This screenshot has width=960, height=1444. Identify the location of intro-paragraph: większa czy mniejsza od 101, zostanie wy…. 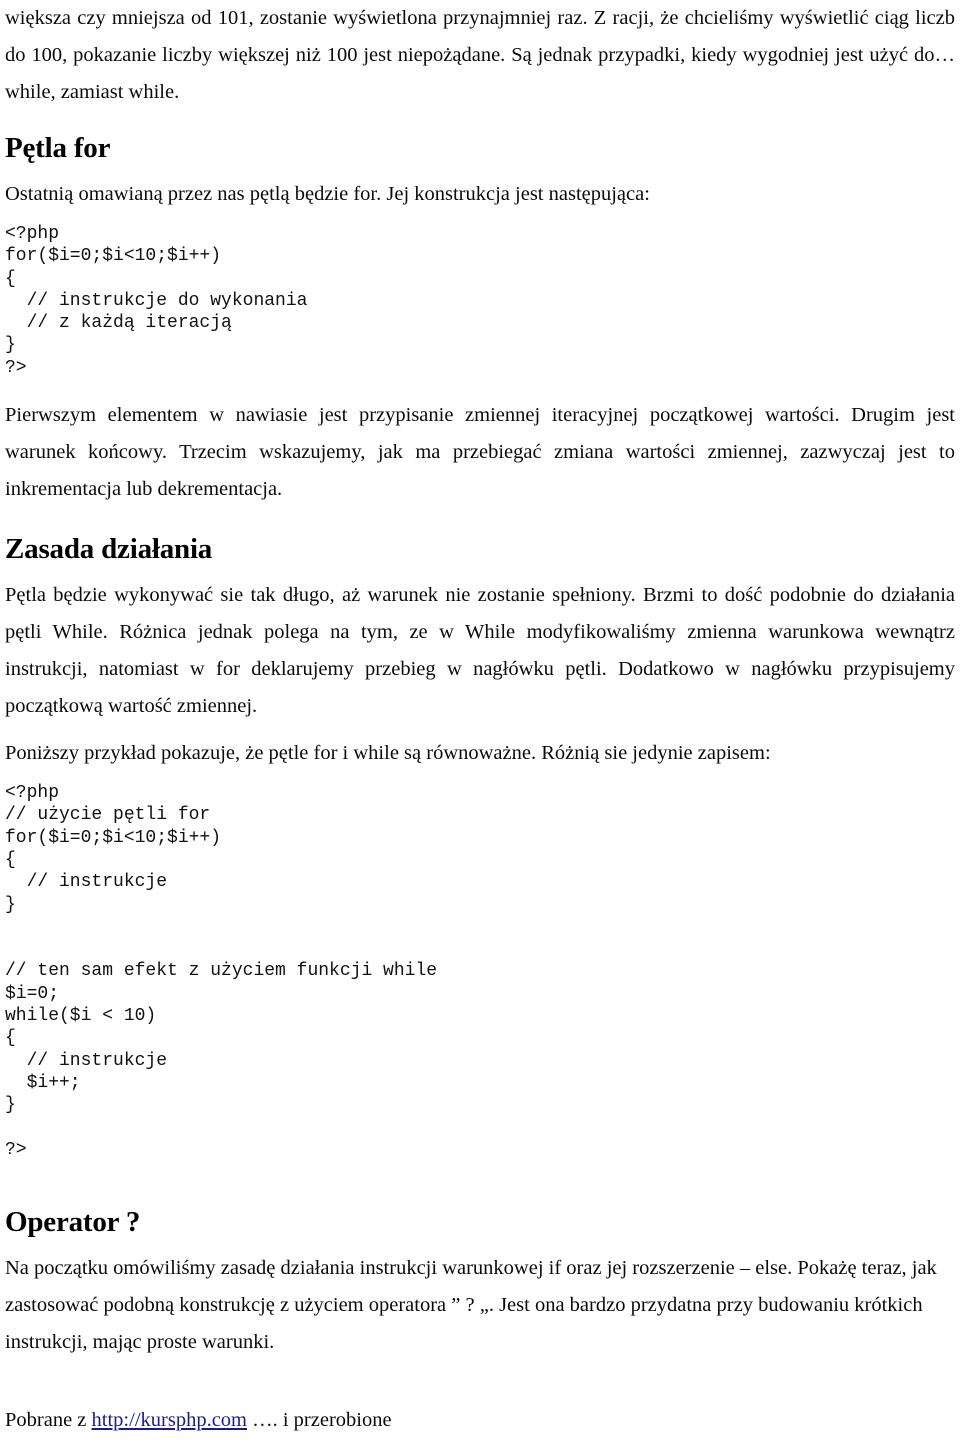
(480, 55).